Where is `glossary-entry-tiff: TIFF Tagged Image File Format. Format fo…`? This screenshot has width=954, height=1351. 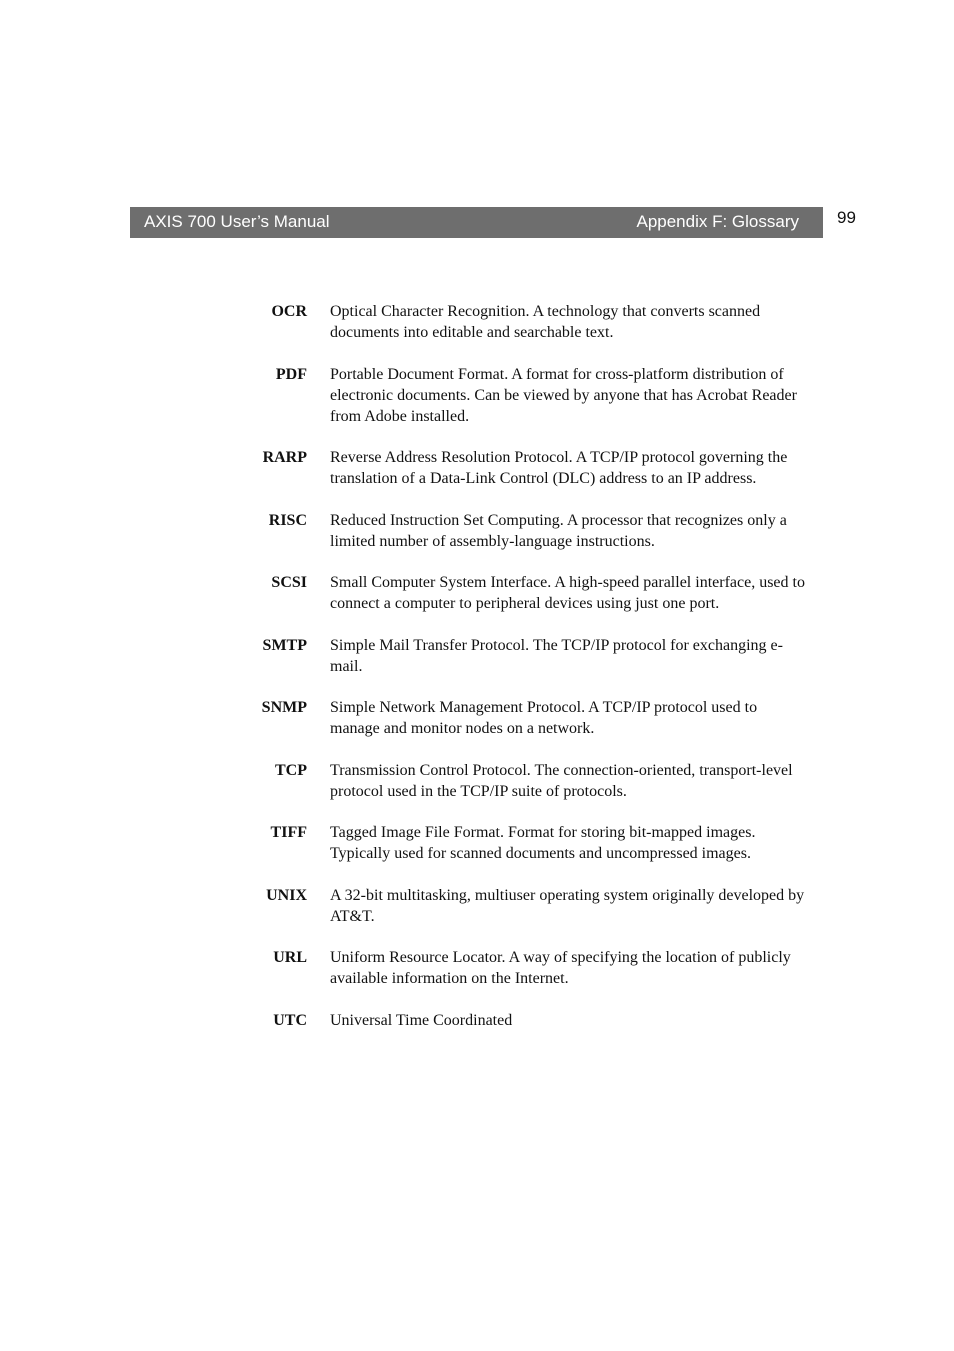
glossary-entry-tiff: TIFF Tagged Image File Format. Format fo… is located at coordinates (525, 843).